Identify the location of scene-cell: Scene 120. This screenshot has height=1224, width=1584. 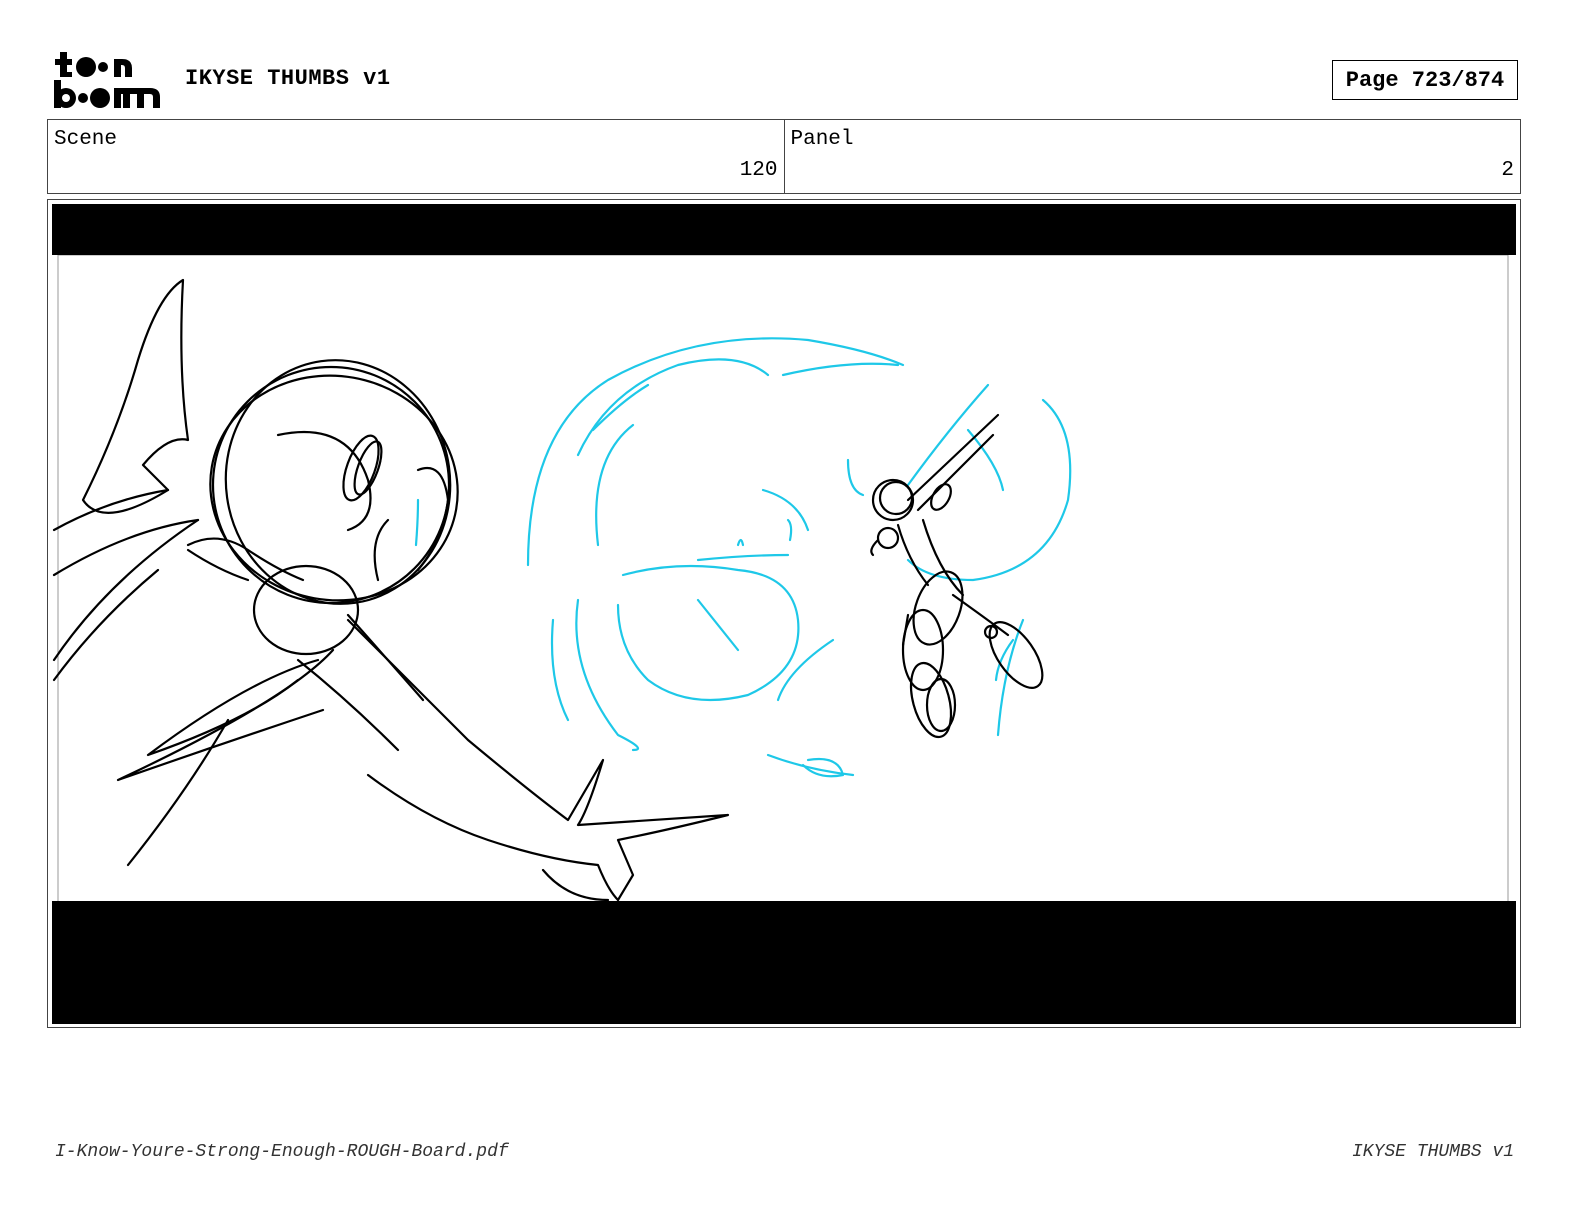
(416, 156).